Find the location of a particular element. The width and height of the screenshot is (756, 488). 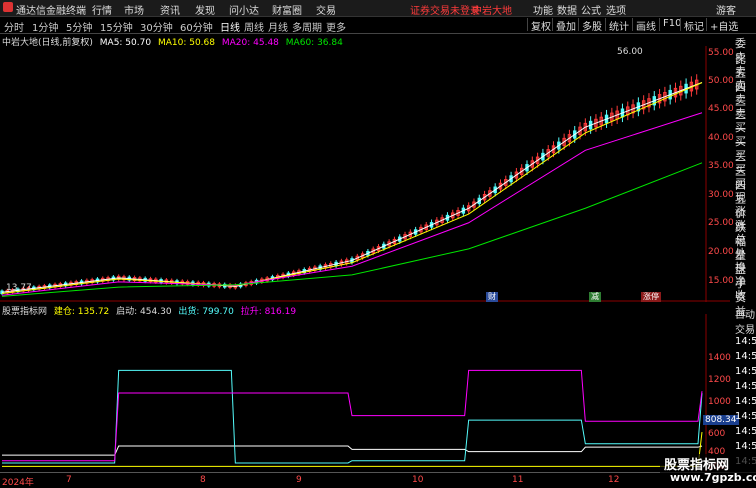

menu-item-market: 市场 is located at coordinates (134, 9).